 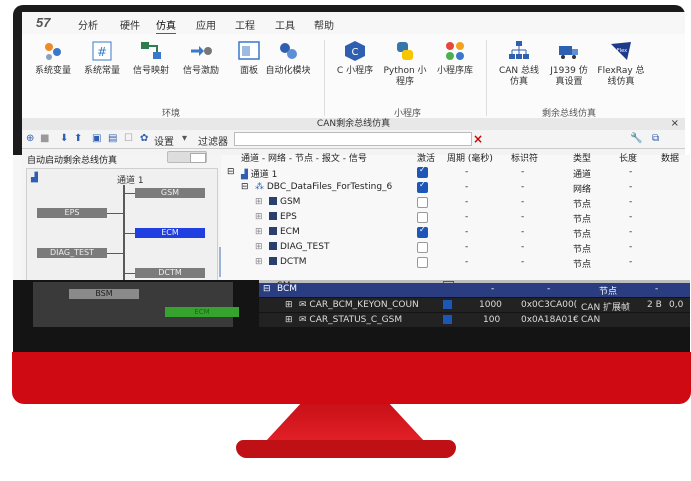 What do you see at coordinates (569, 64) in the screenshot?
I see `j1939-simulation-button: J1939 仿真设置` at bounding box center [569, 64].